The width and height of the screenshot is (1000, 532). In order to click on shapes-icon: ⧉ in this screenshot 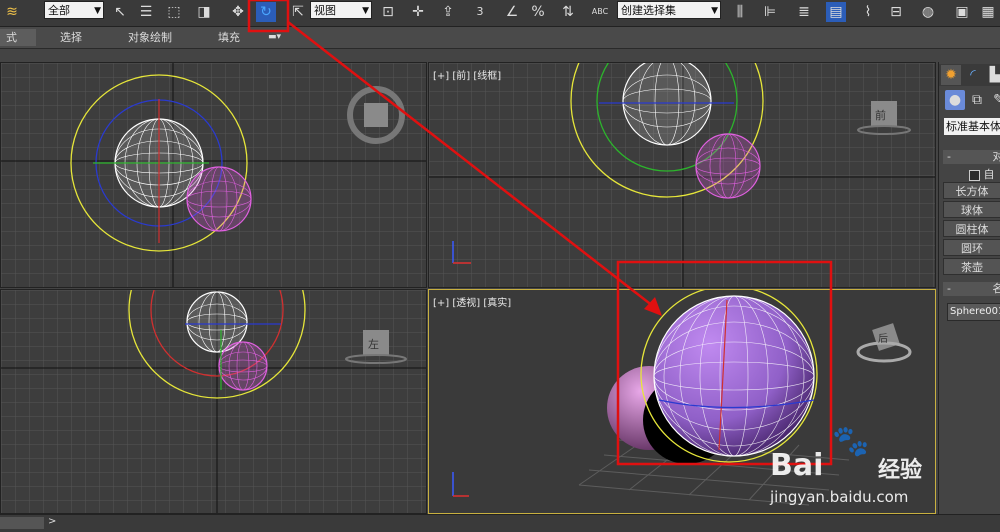, I will do `click(977, 100)`.